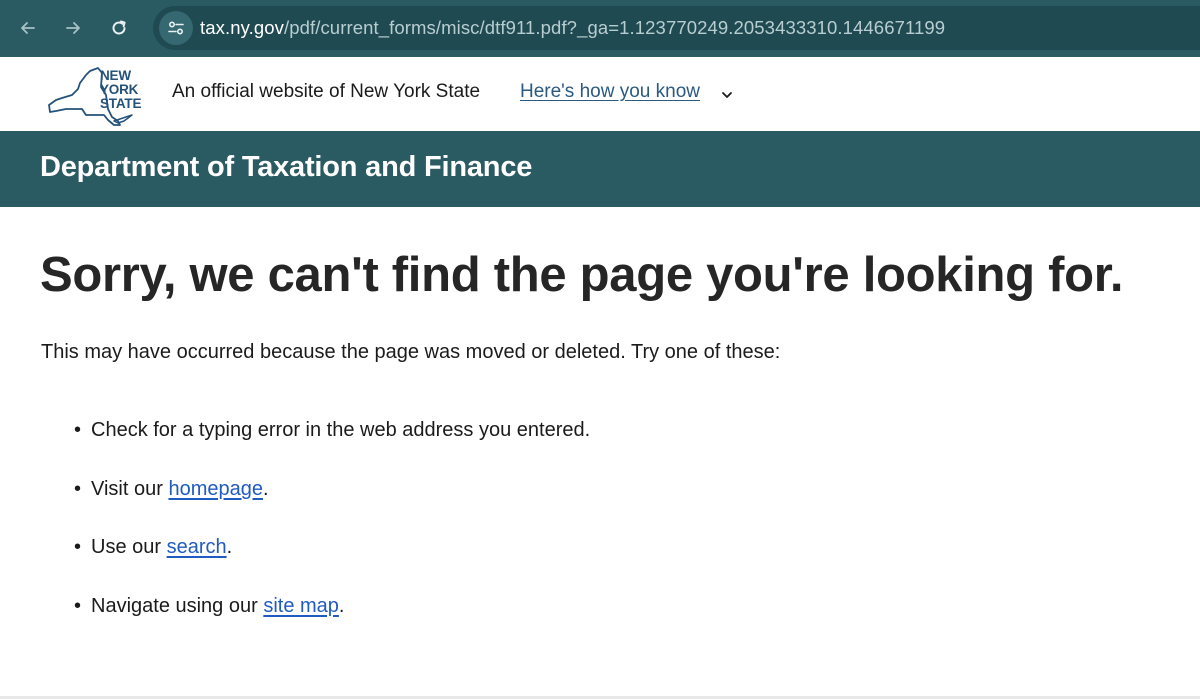 This screenshot has width=1200, height=699. Describe the element at coordinates (197, 547) in the screenshot. I see `search-link: search` at that location.